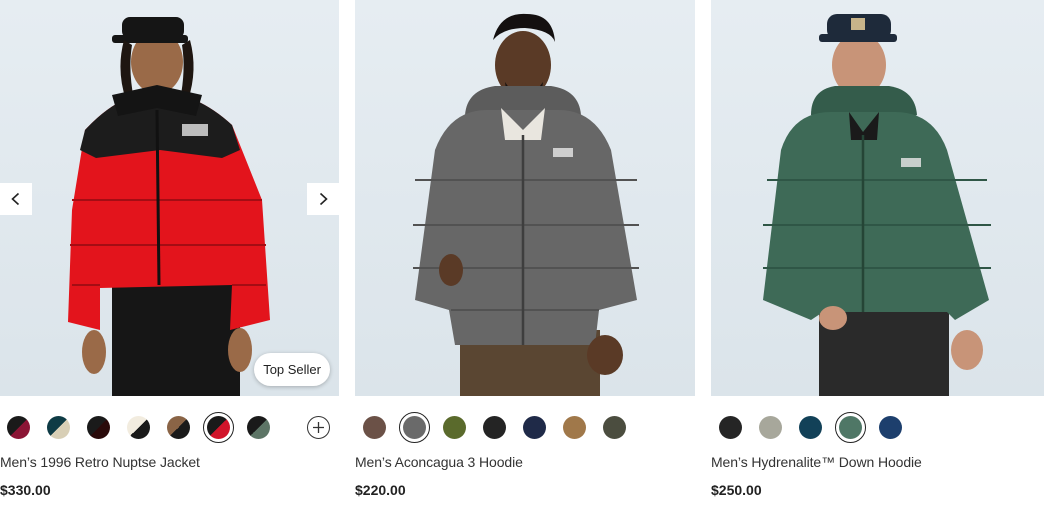 The image size is (1044, 505). I want to click on product-price: $250.00, so click(736, 490).